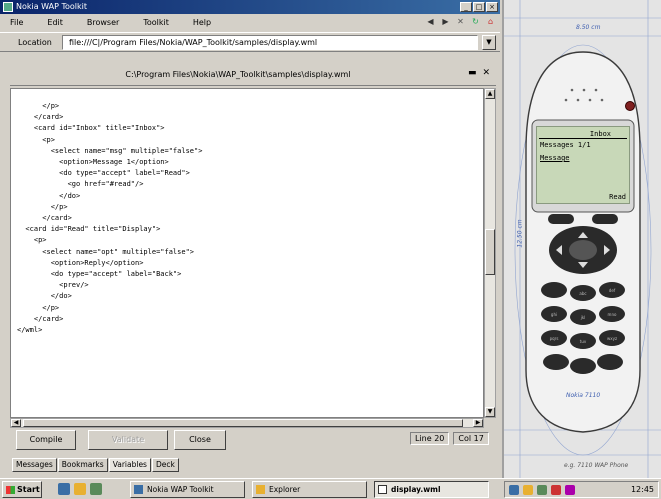  Describe the element at coordinates (285, 489) in the screenshot. I see `task-label: Explorer` at that location.